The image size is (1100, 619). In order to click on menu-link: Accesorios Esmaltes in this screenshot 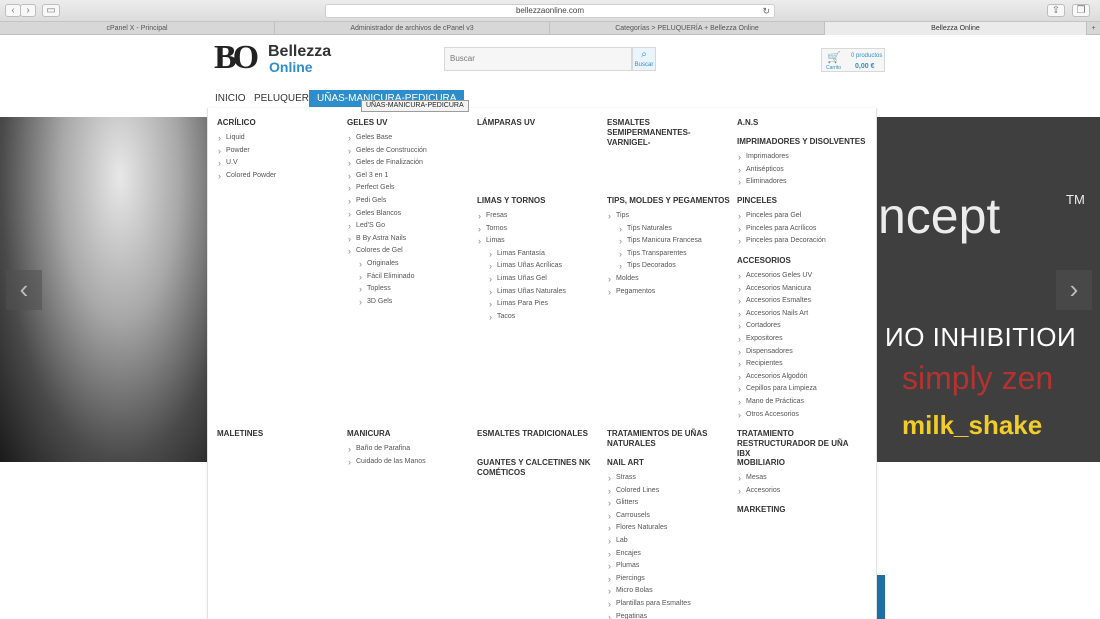, I will do `click(799, 301)`.